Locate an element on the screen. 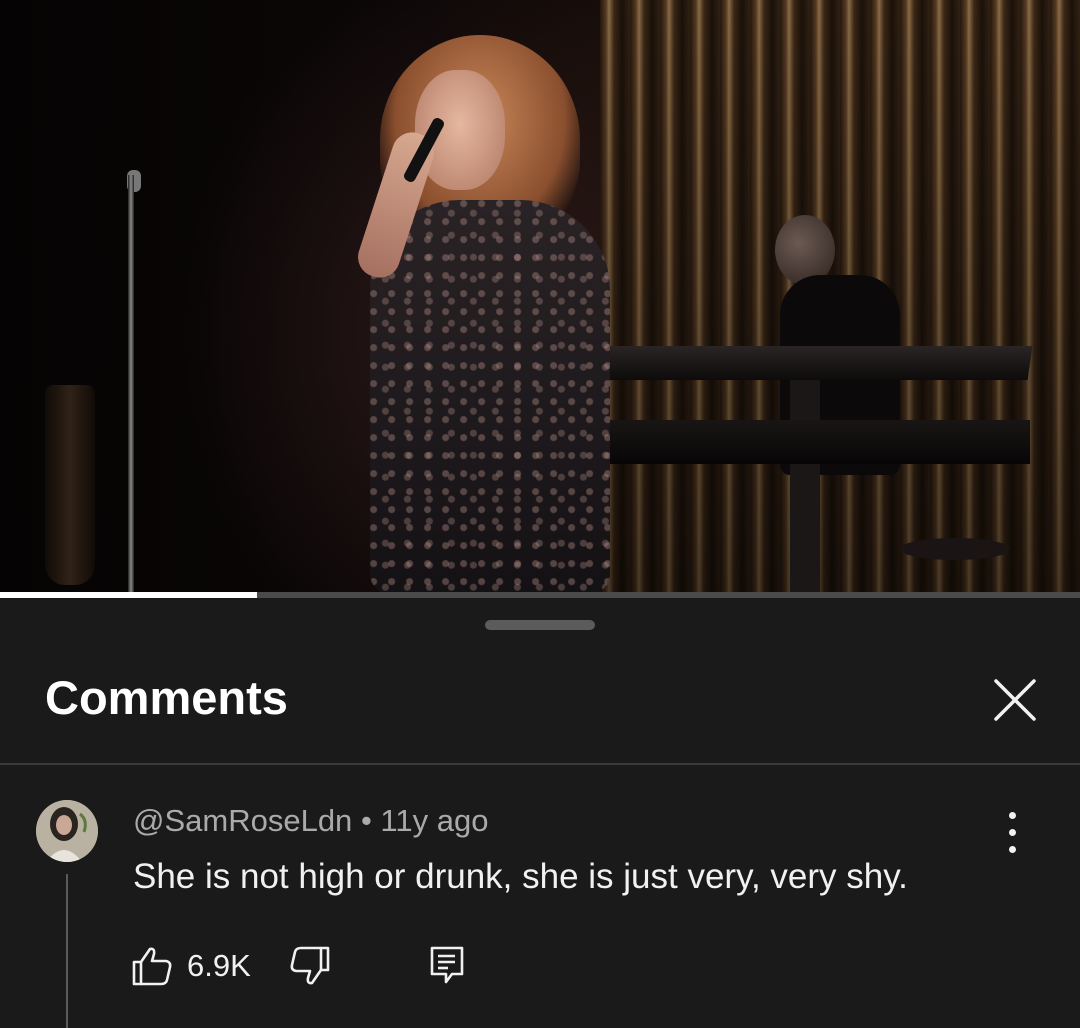 The image size is (1080, 1028). like-button is located at coordinates (152, 966).